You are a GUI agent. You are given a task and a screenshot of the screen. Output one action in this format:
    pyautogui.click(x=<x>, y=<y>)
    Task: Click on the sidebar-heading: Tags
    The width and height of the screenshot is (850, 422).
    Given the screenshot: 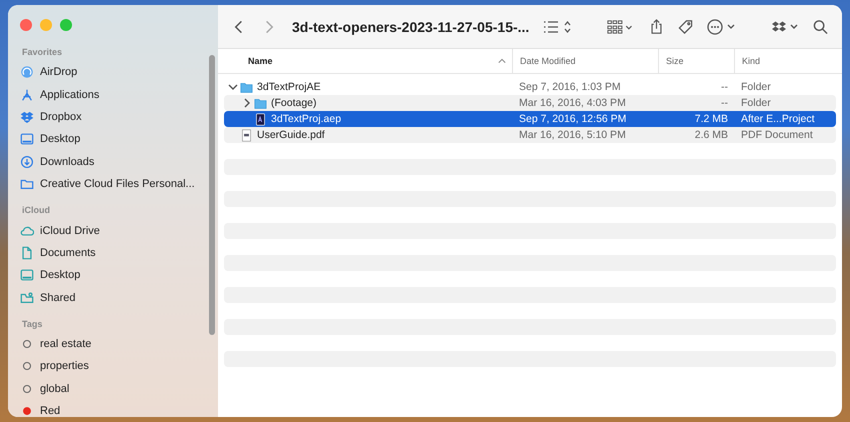 What is the action you would take?
    pyautogui.click(x=33, y=323)
    